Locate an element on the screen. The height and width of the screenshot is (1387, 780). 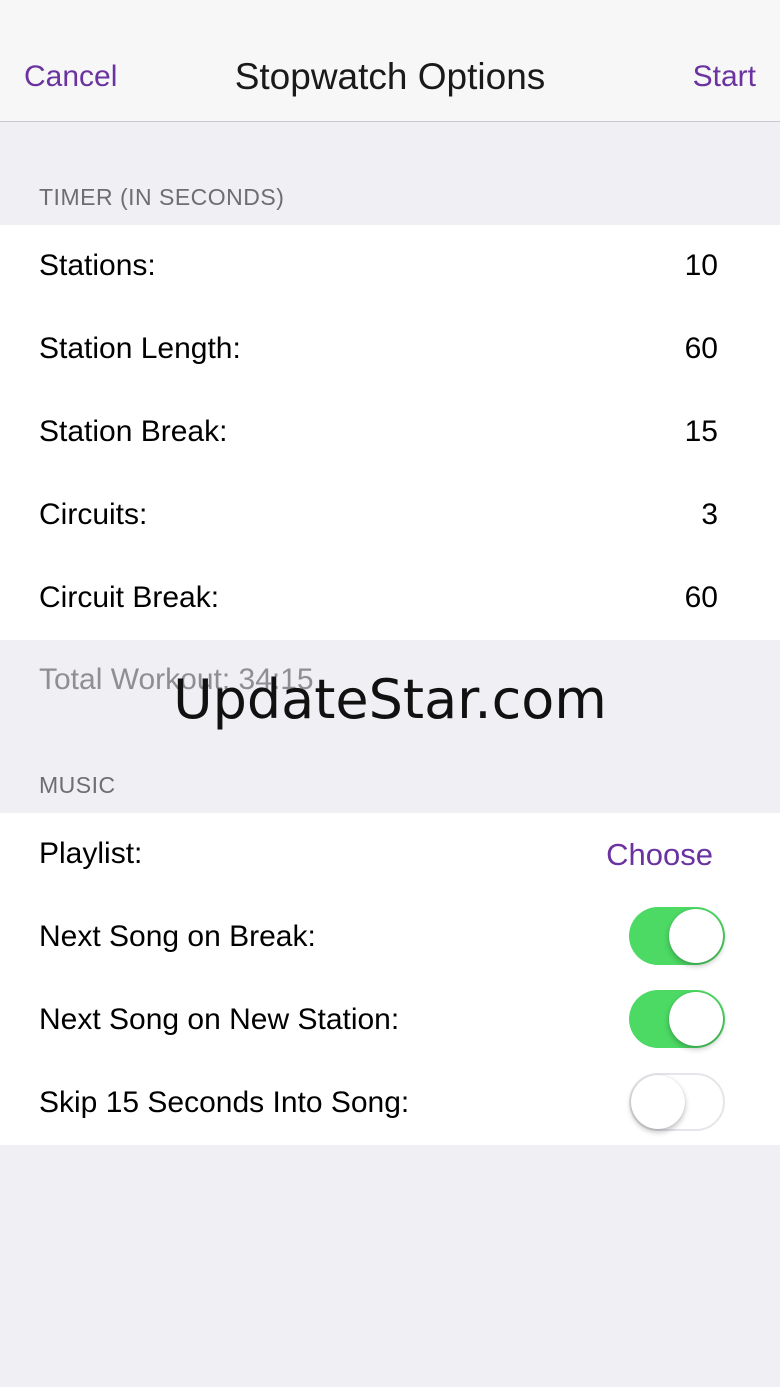
timer-section-header: TIMER (IN SECONDS) is located at coordinates (162, 197).